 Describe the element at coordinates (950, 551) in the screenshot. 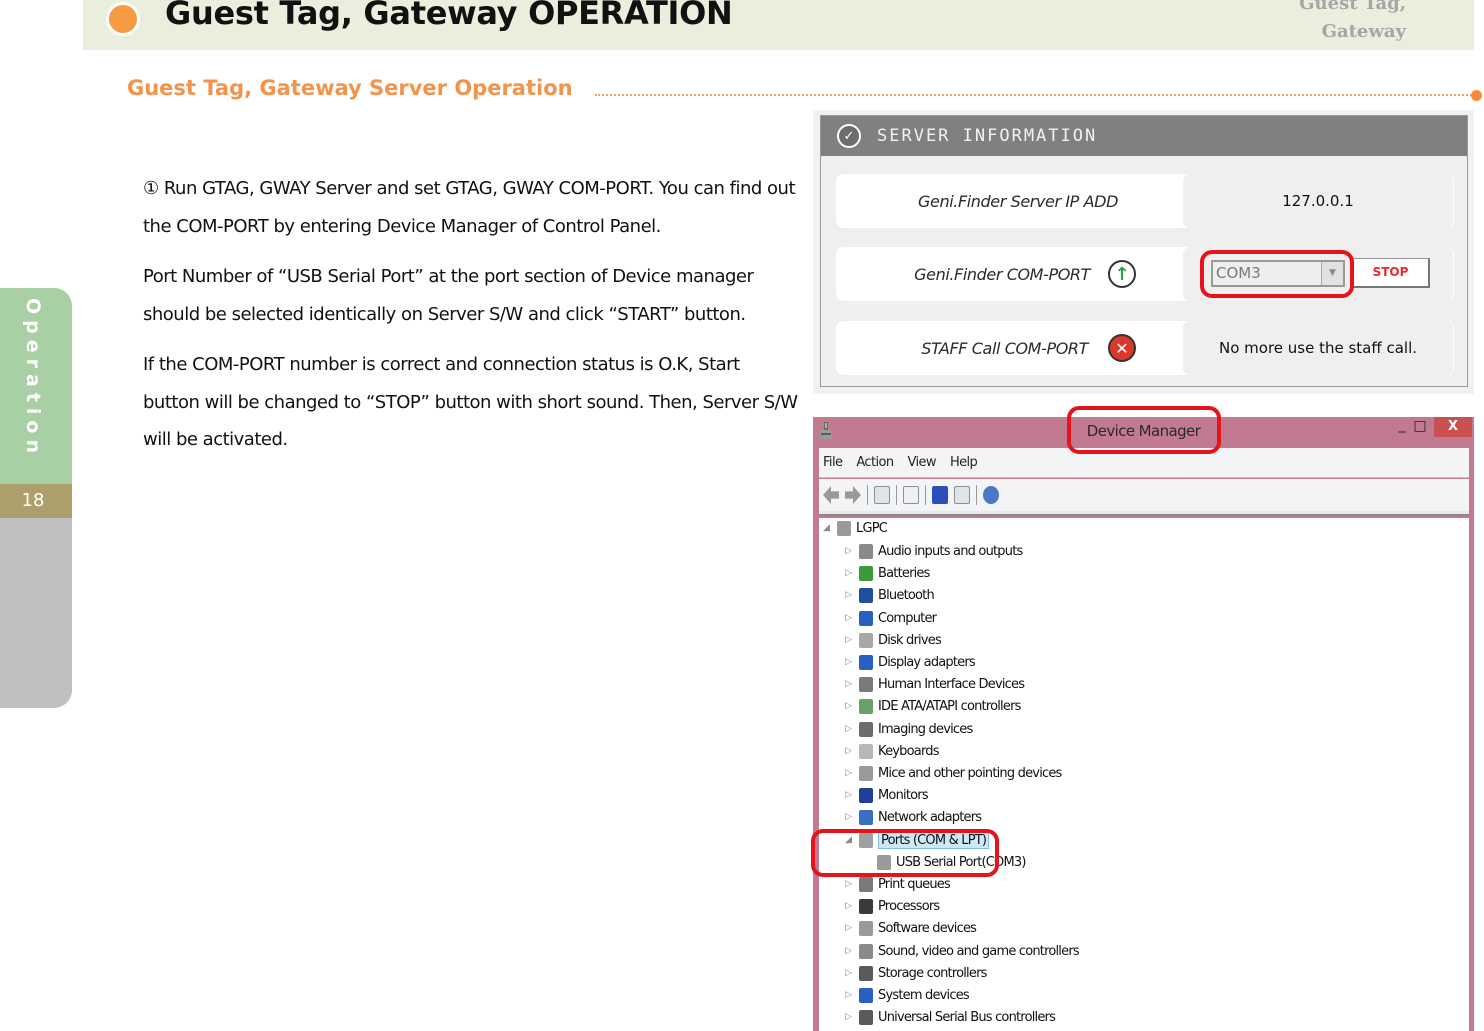

I see `tree-item-label: Audio inputs and outputs` at that location.